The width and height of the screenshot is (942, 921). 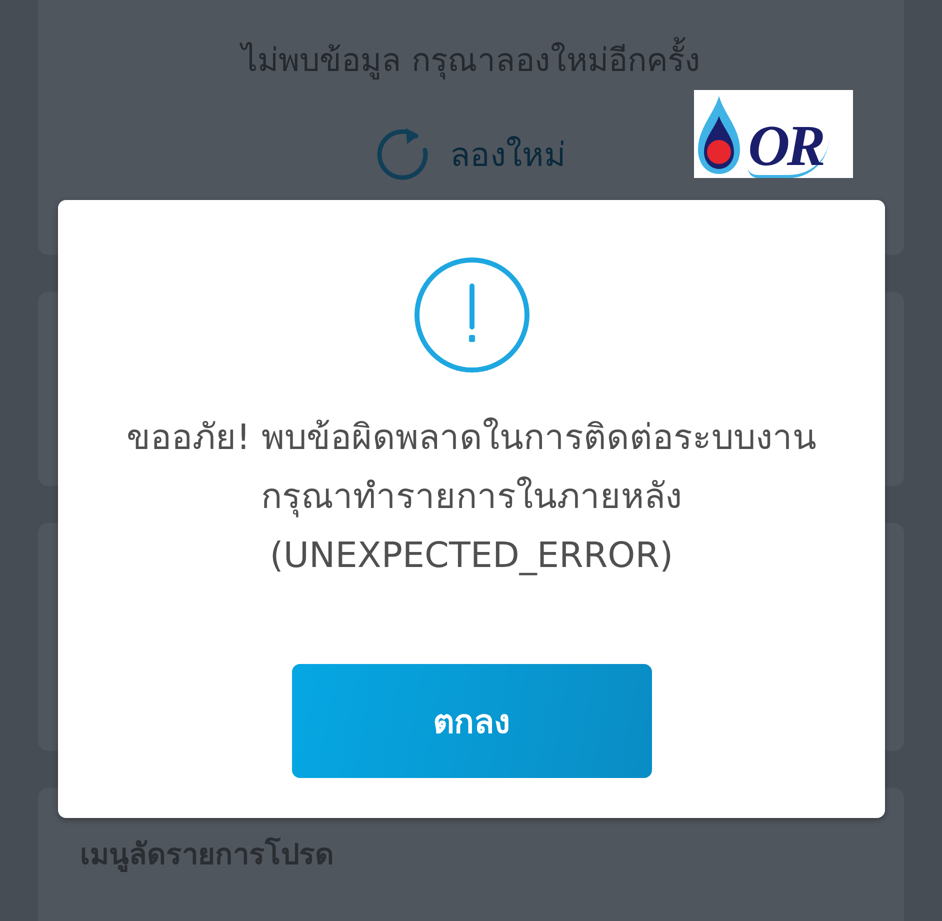 What do you see at coordinates (471, 154) in the screenshot?
I see `retry-button: ลองใหม่` at bounding box center [471, 154].